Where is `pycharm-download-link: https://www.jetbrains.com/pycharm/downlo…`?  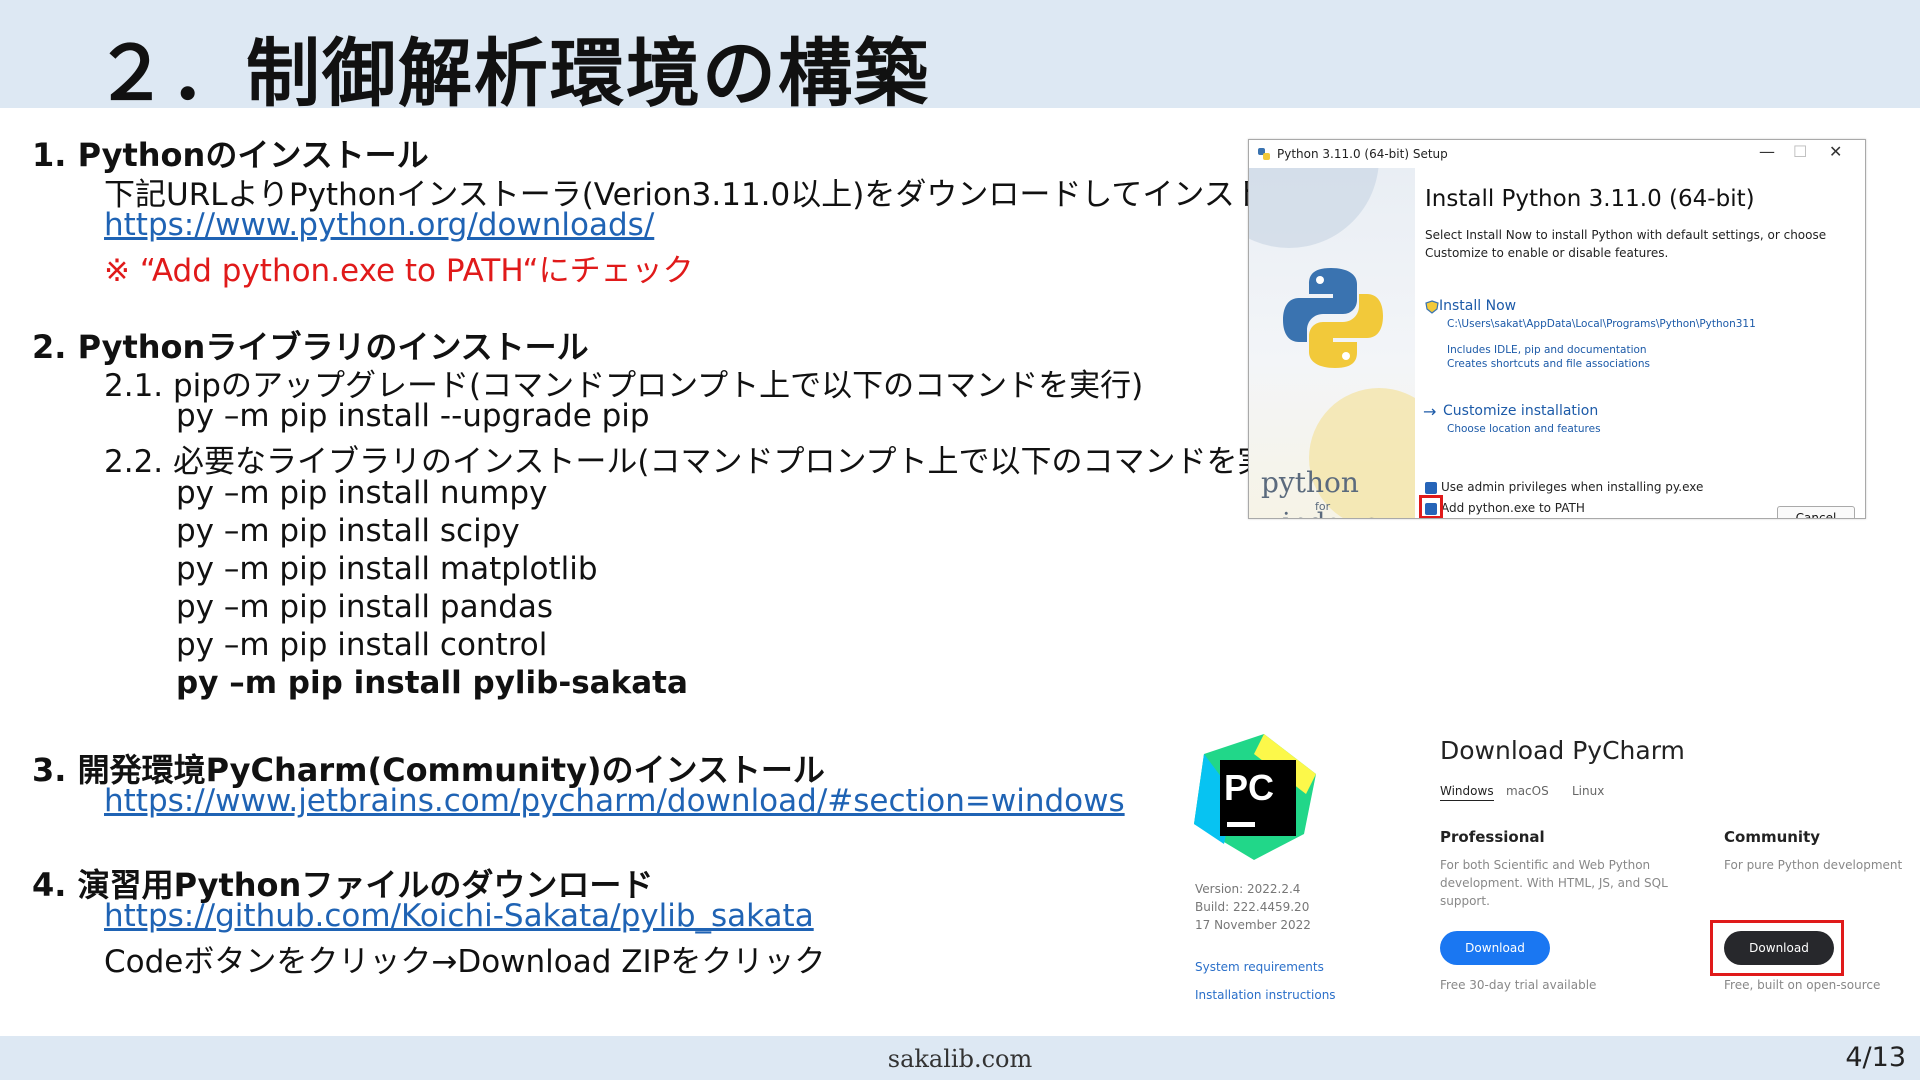
pycharm-download-link: https://www.jetbrains.com/pycharm/downlo… is located at coordinates (614, 801).